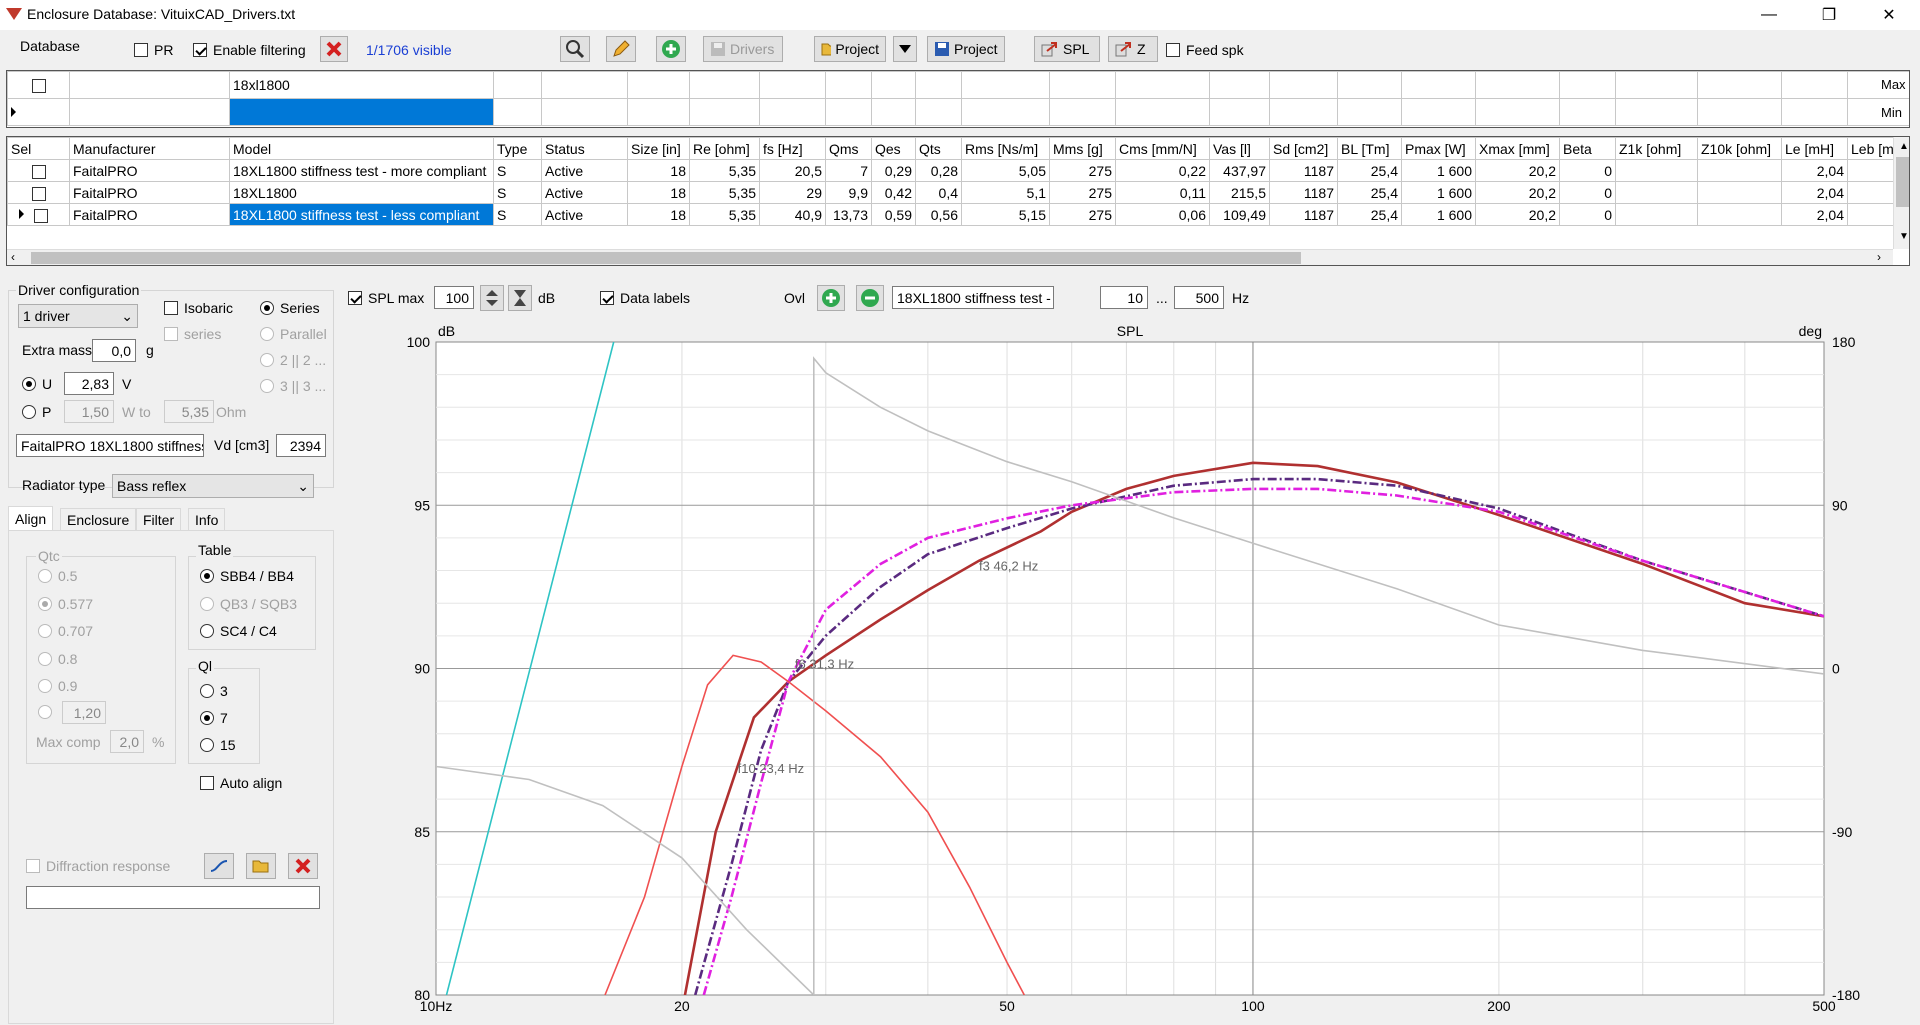 This screenshot has width=1920, height=1025. I want to click on close-window-button: ✕, so click(1889, 15).